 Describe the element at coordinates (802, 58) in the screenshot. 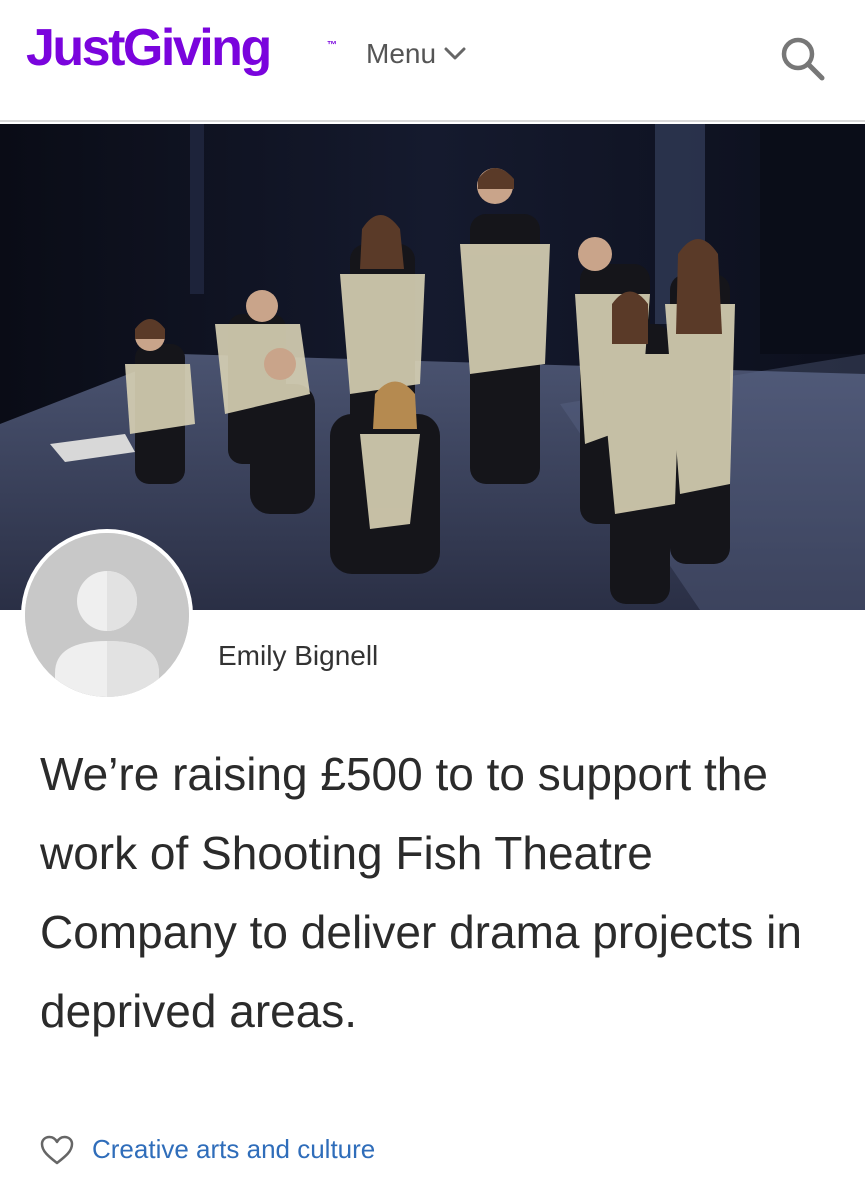

I see `search-icon` at that location.